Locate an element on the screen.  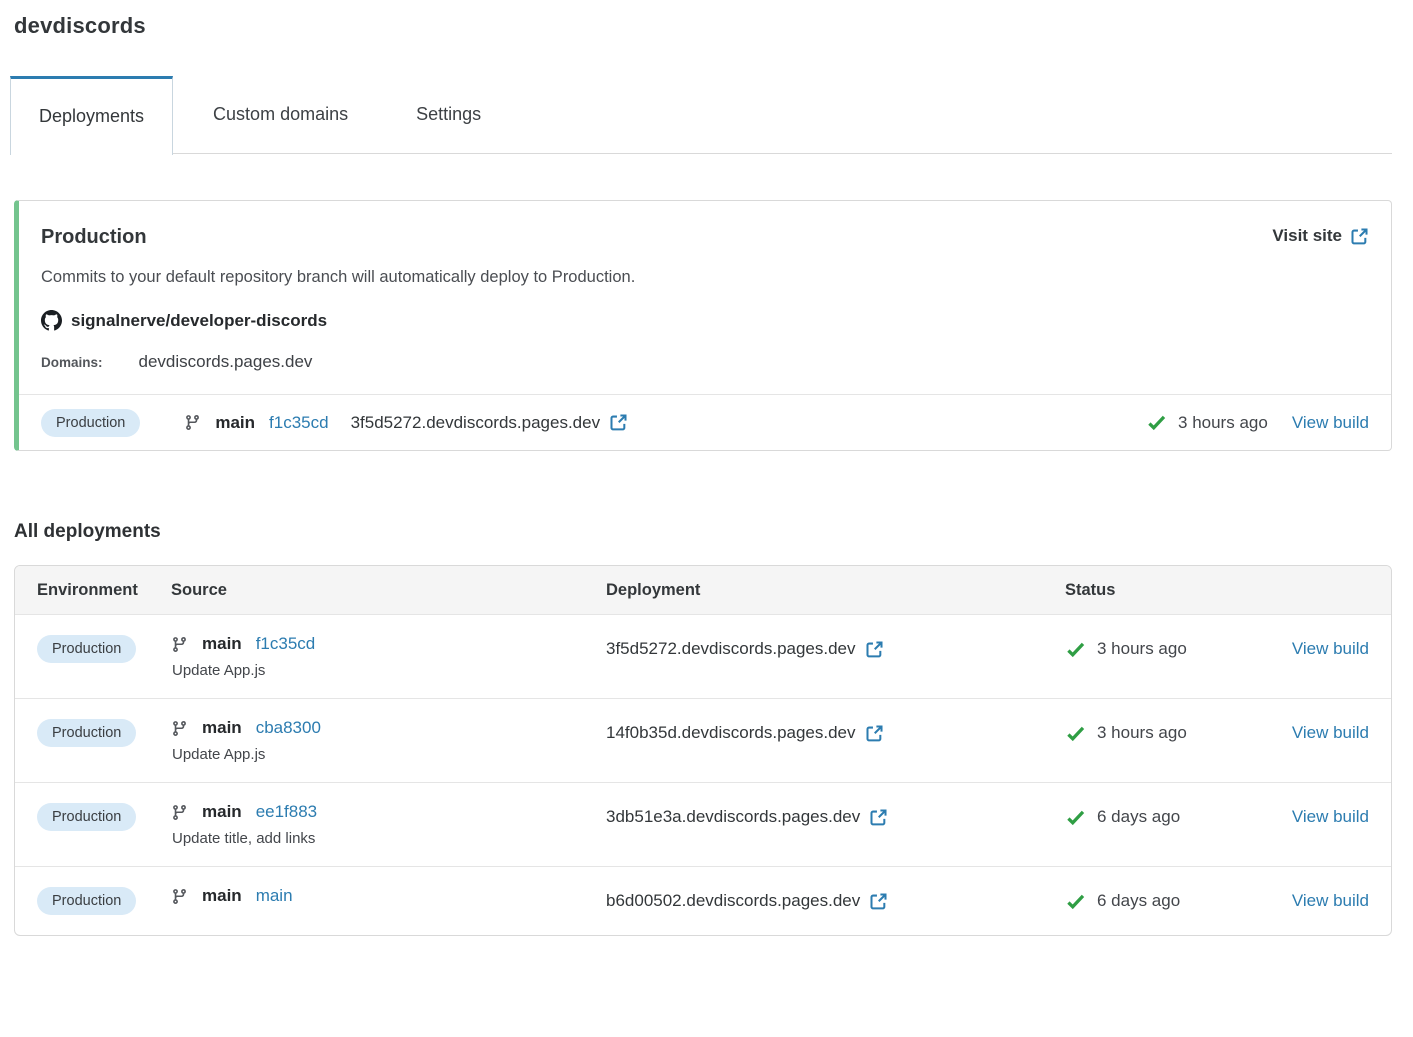
deployment-cell: 14f0b35d.devdiscords.pages.dev is located at coordinates (835, 733).